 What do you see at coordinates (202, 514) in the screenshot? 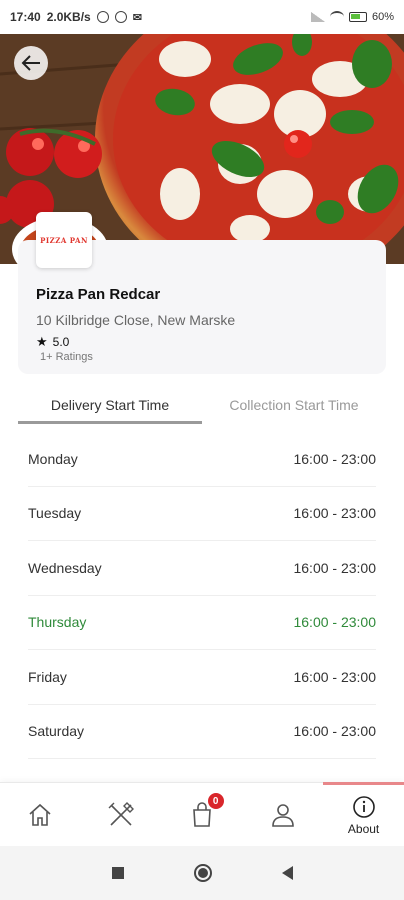
I see `hours-row-tuesday: Tuesday 16:00 - 23:00` at bounding box center [202, 514].